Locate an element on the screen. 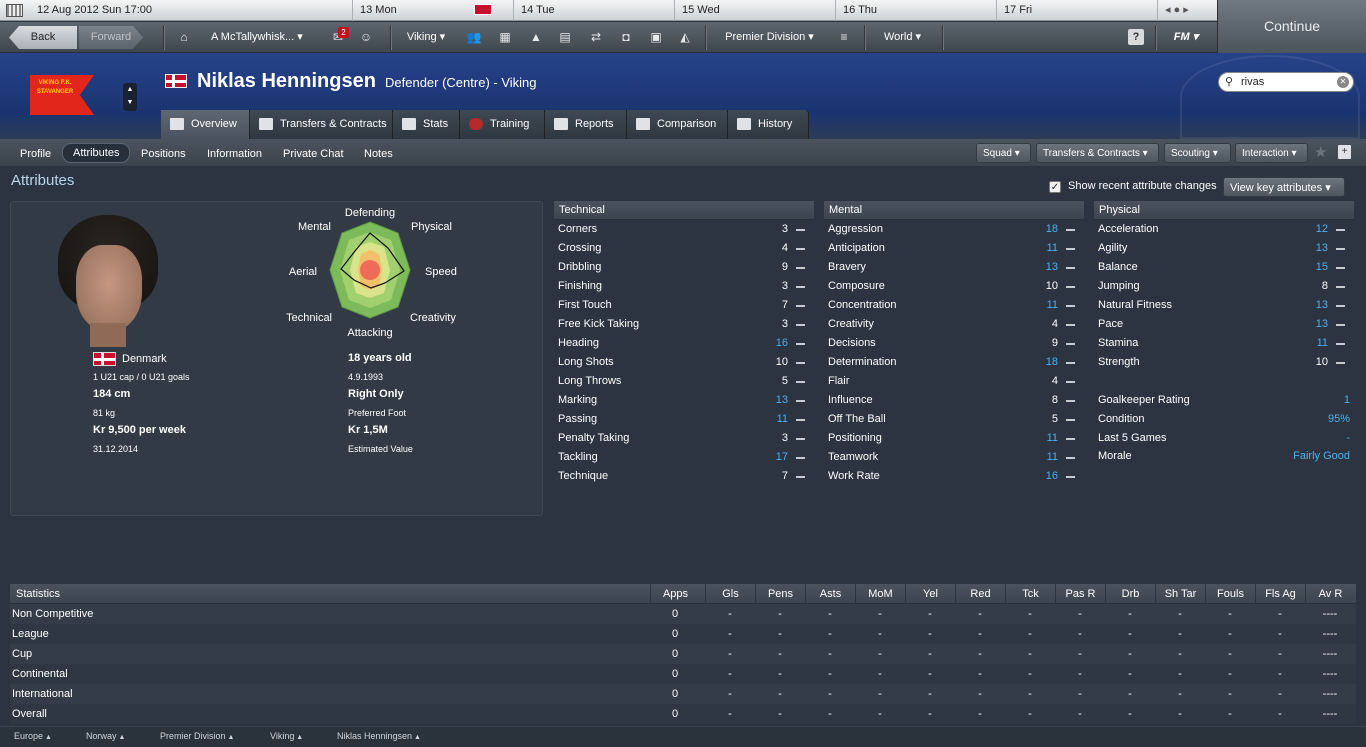 This screenshot has height=747, width=1366. table-row: Non Competitive 0- - - - - - - - - - - - ---- is located at coordinates (683, 614).